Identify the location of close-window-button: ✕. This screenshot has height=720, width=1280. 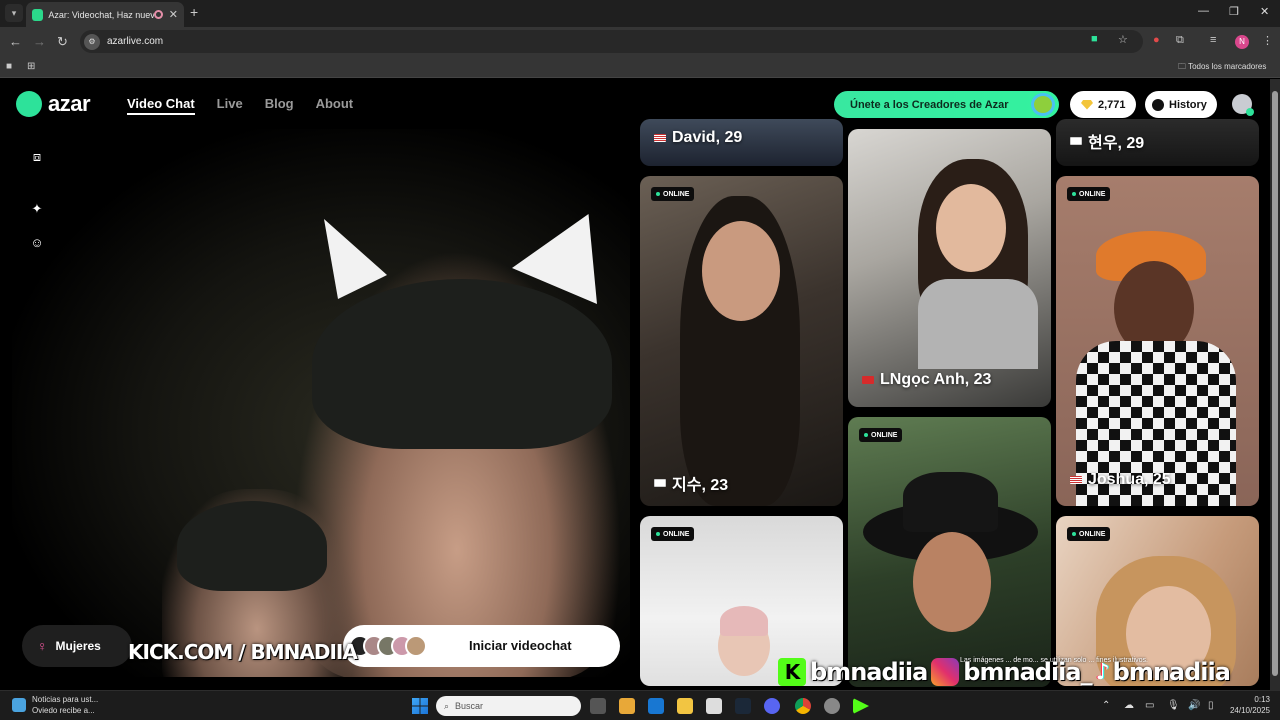
(1264, 11).